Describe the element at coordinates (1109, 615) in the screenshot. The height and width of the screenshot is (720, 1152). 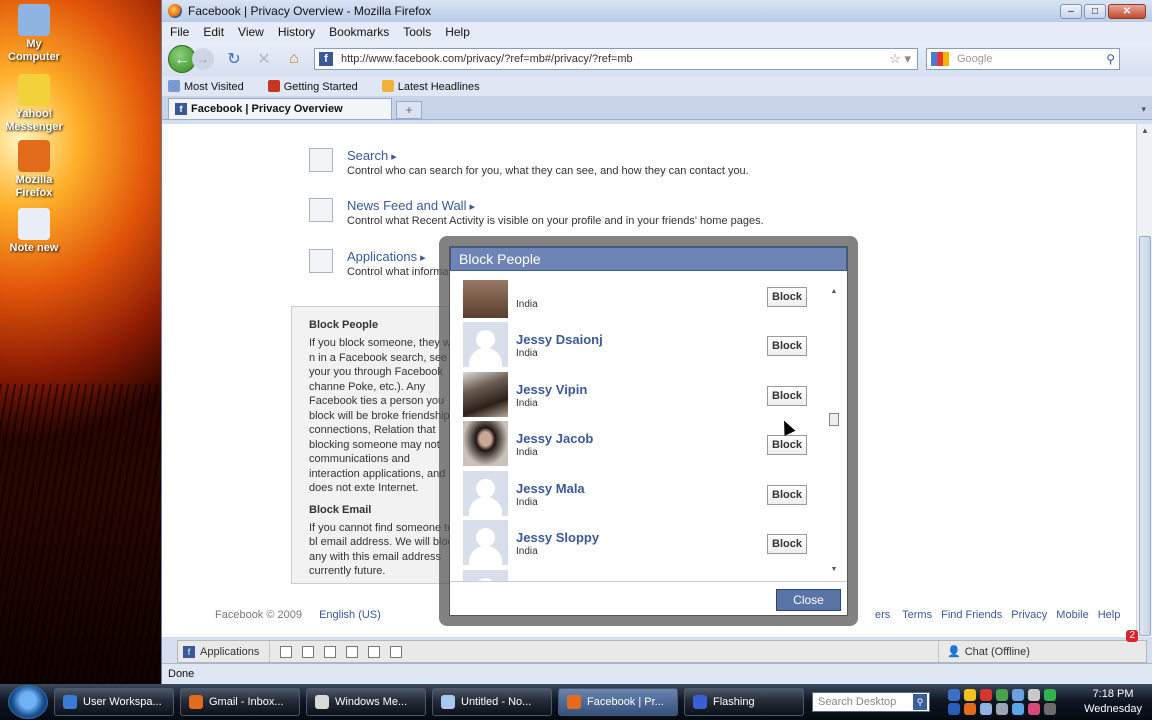
I see `footer-link-help: Help` at that location.